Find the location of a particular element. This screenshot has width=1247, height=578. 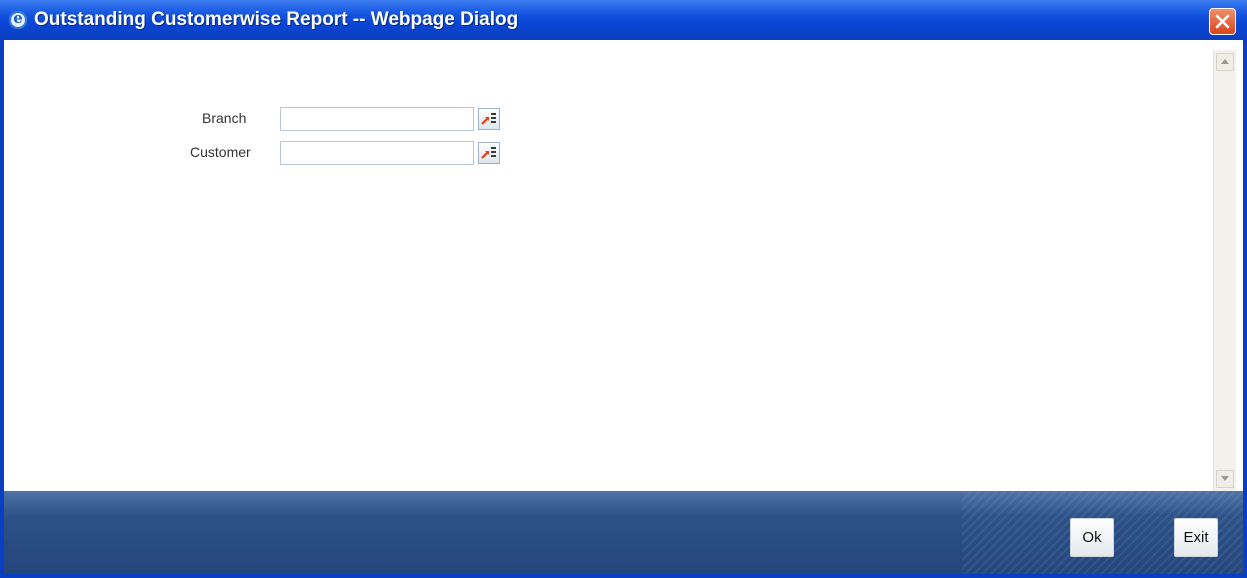

arrow-up-icon is located at coordinates (1225, 61).